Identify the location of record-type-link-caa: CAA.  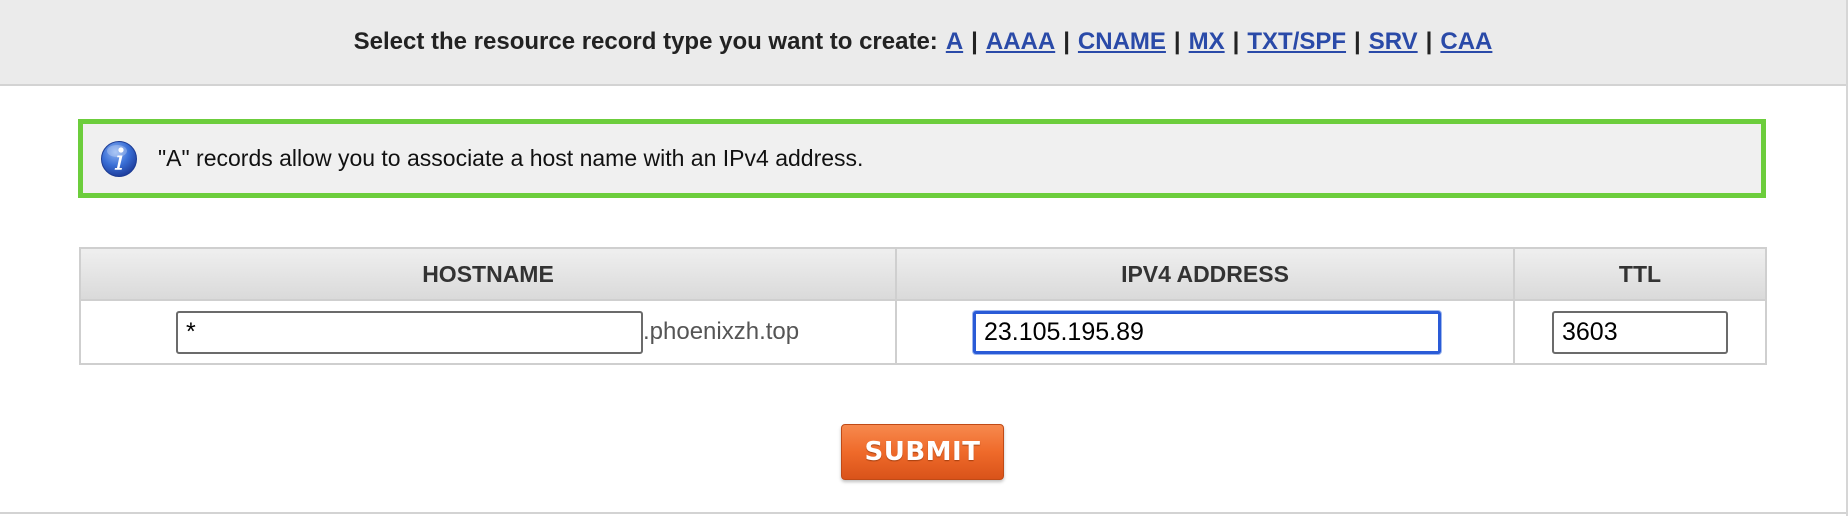
(1466, 42).